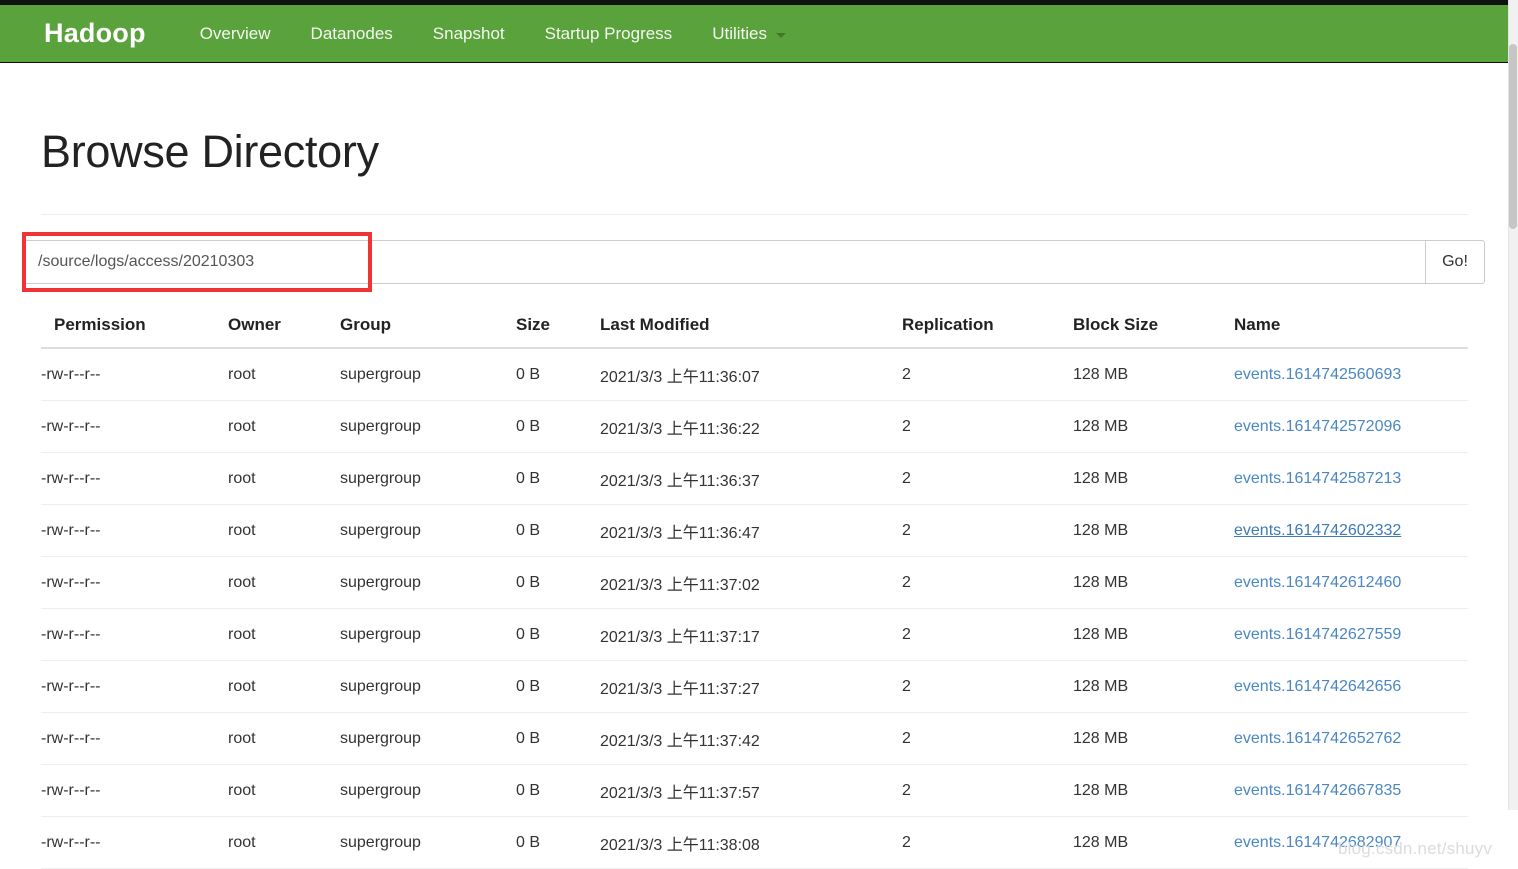 Image resolution: width=1518 pixels, height=869 pixels. I want to click on cell-name: events.1614742627559, so click(1351, 634).